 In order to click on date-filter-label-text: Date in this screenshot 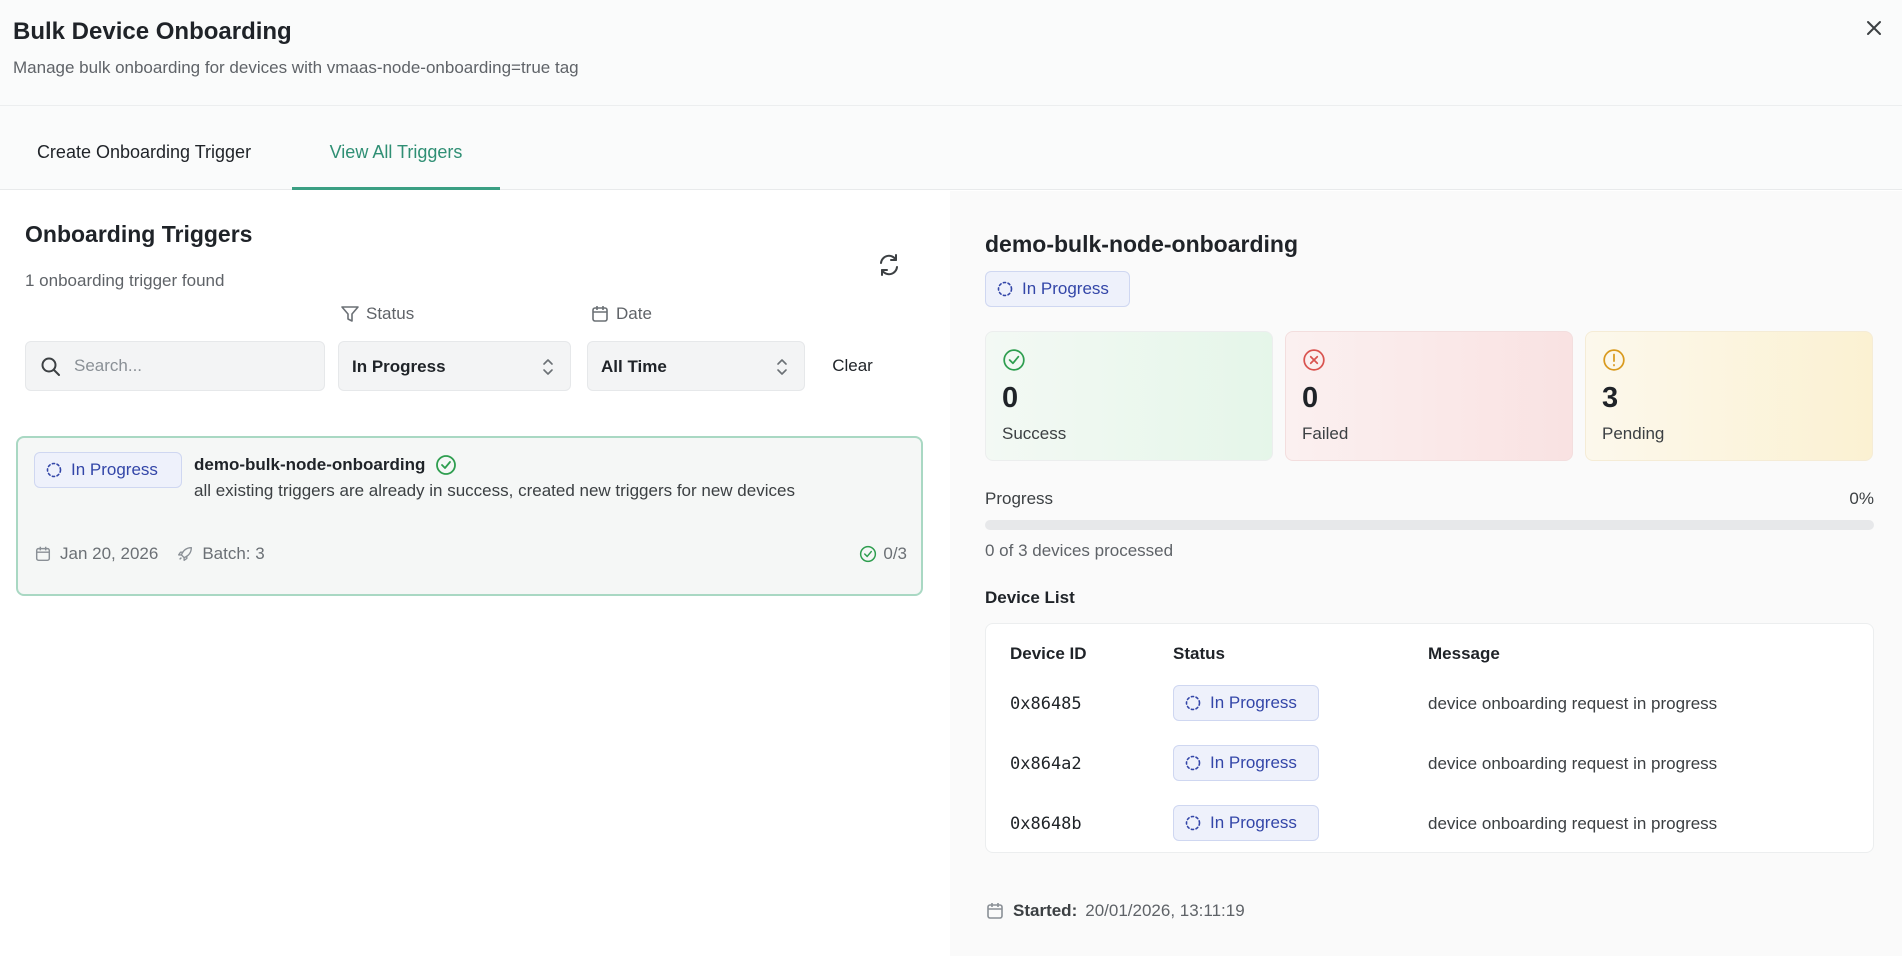, I will do `click(634, 313)`.